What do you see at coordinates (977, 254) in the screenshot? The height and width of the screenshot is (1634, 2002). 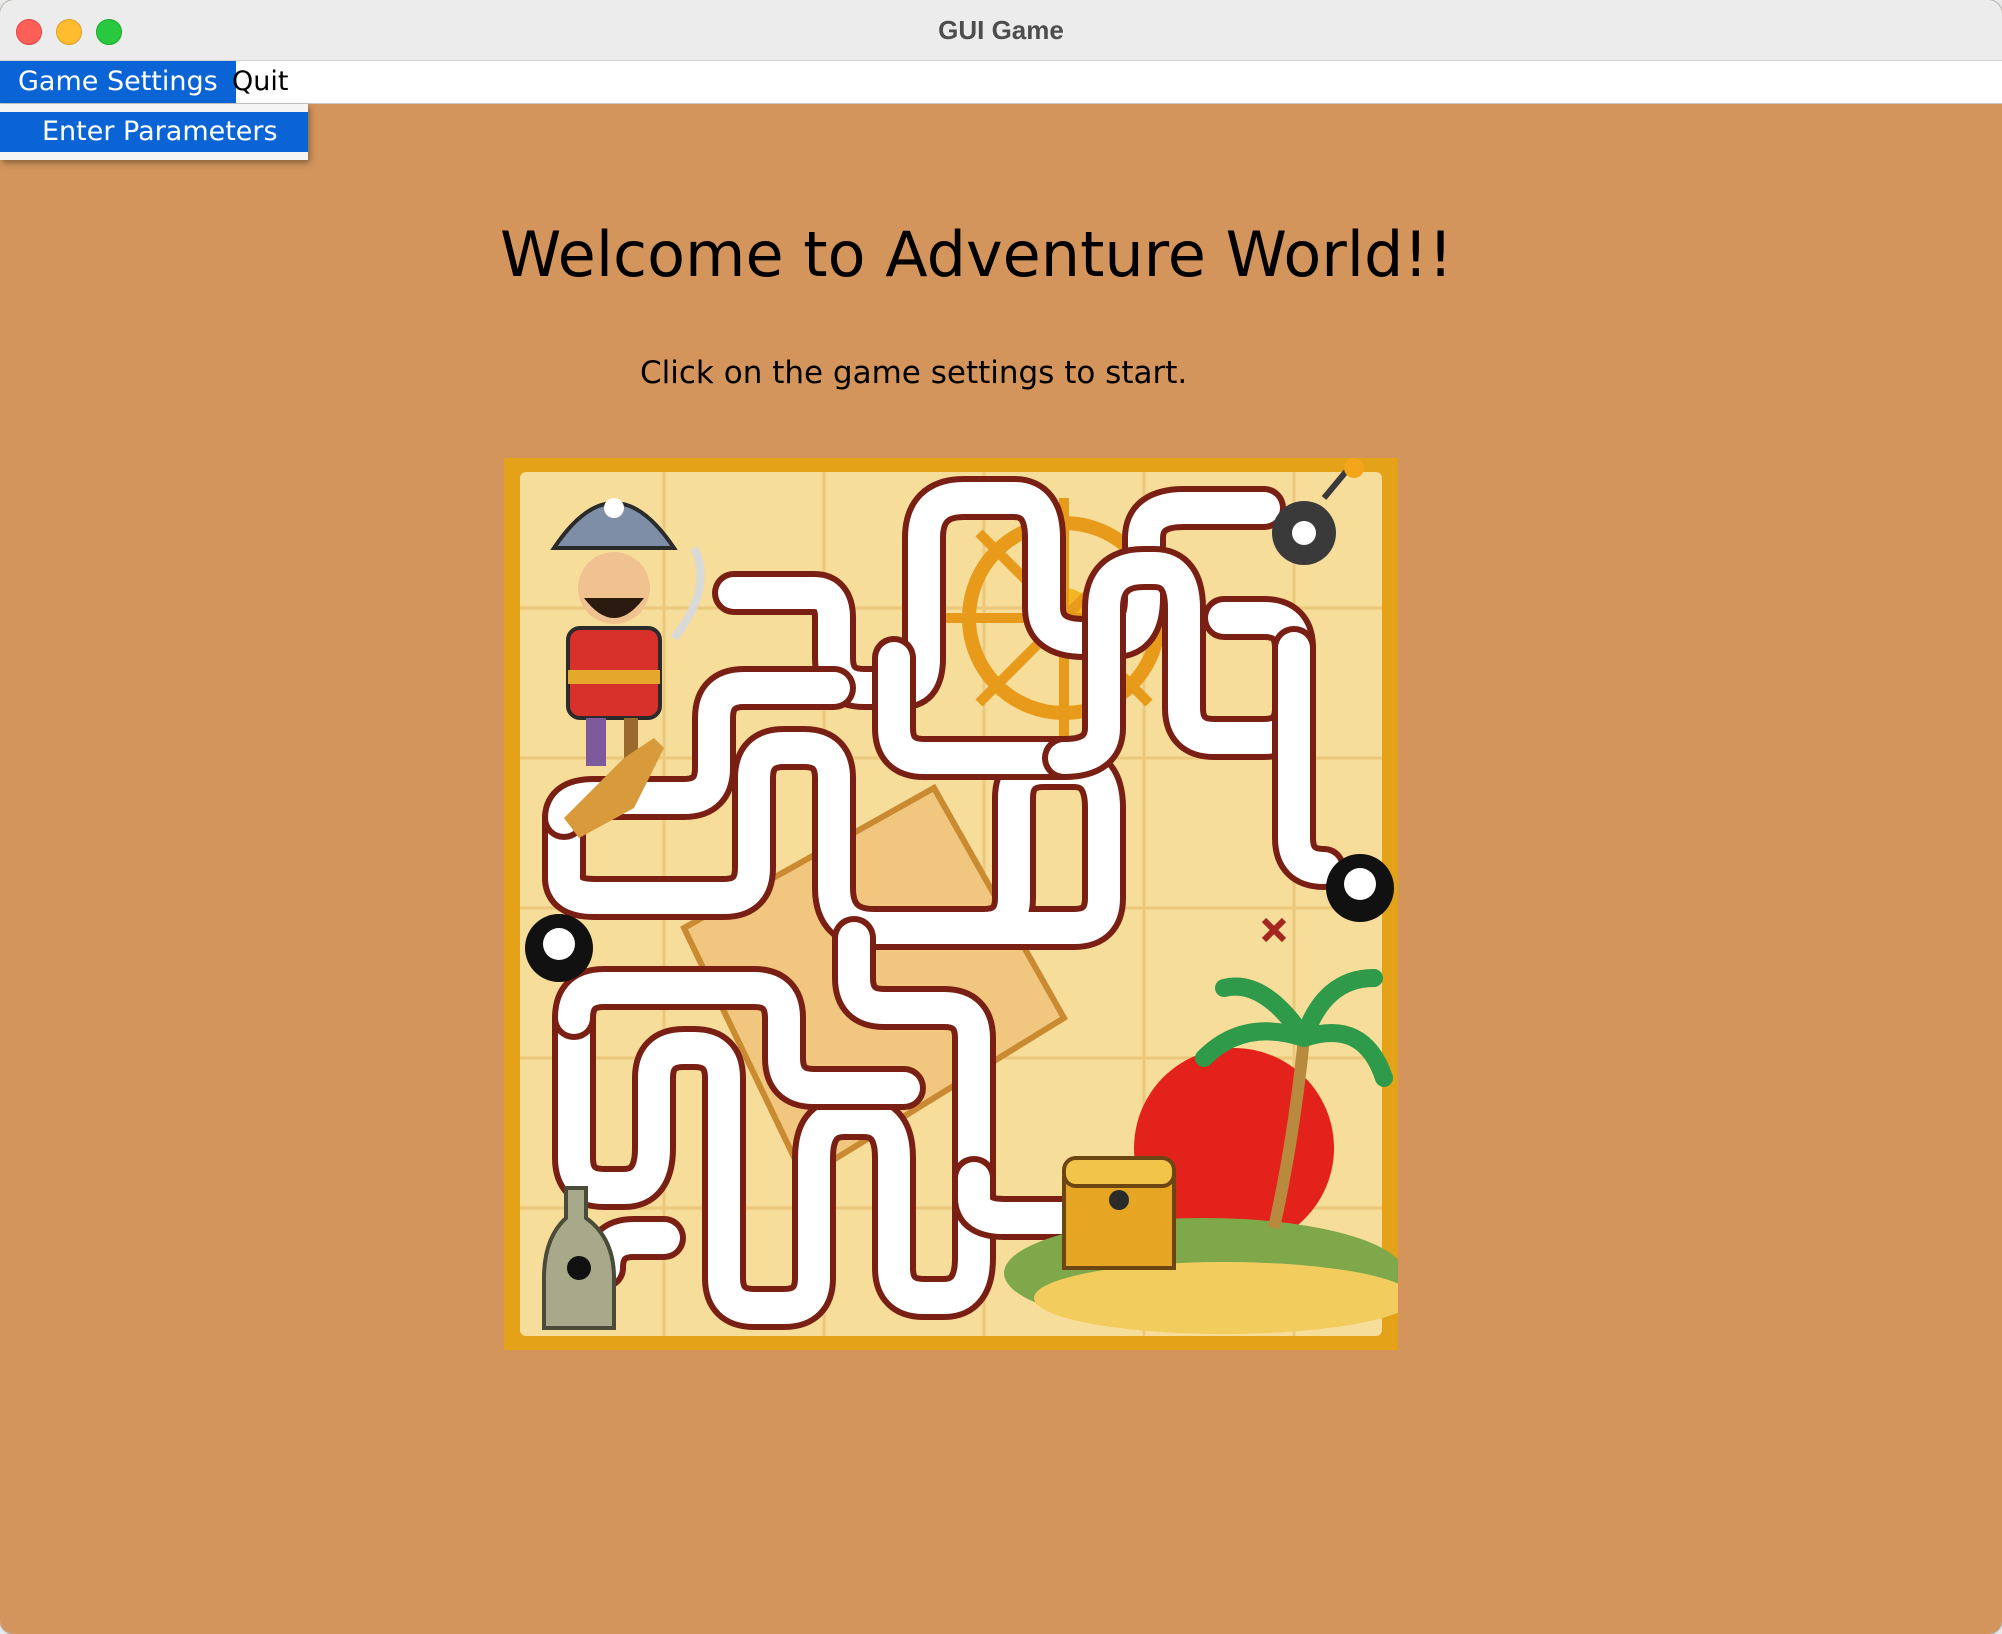 I see `welcome-heading: Welcome to Adventure World!!` at bounding box center [977, 254].